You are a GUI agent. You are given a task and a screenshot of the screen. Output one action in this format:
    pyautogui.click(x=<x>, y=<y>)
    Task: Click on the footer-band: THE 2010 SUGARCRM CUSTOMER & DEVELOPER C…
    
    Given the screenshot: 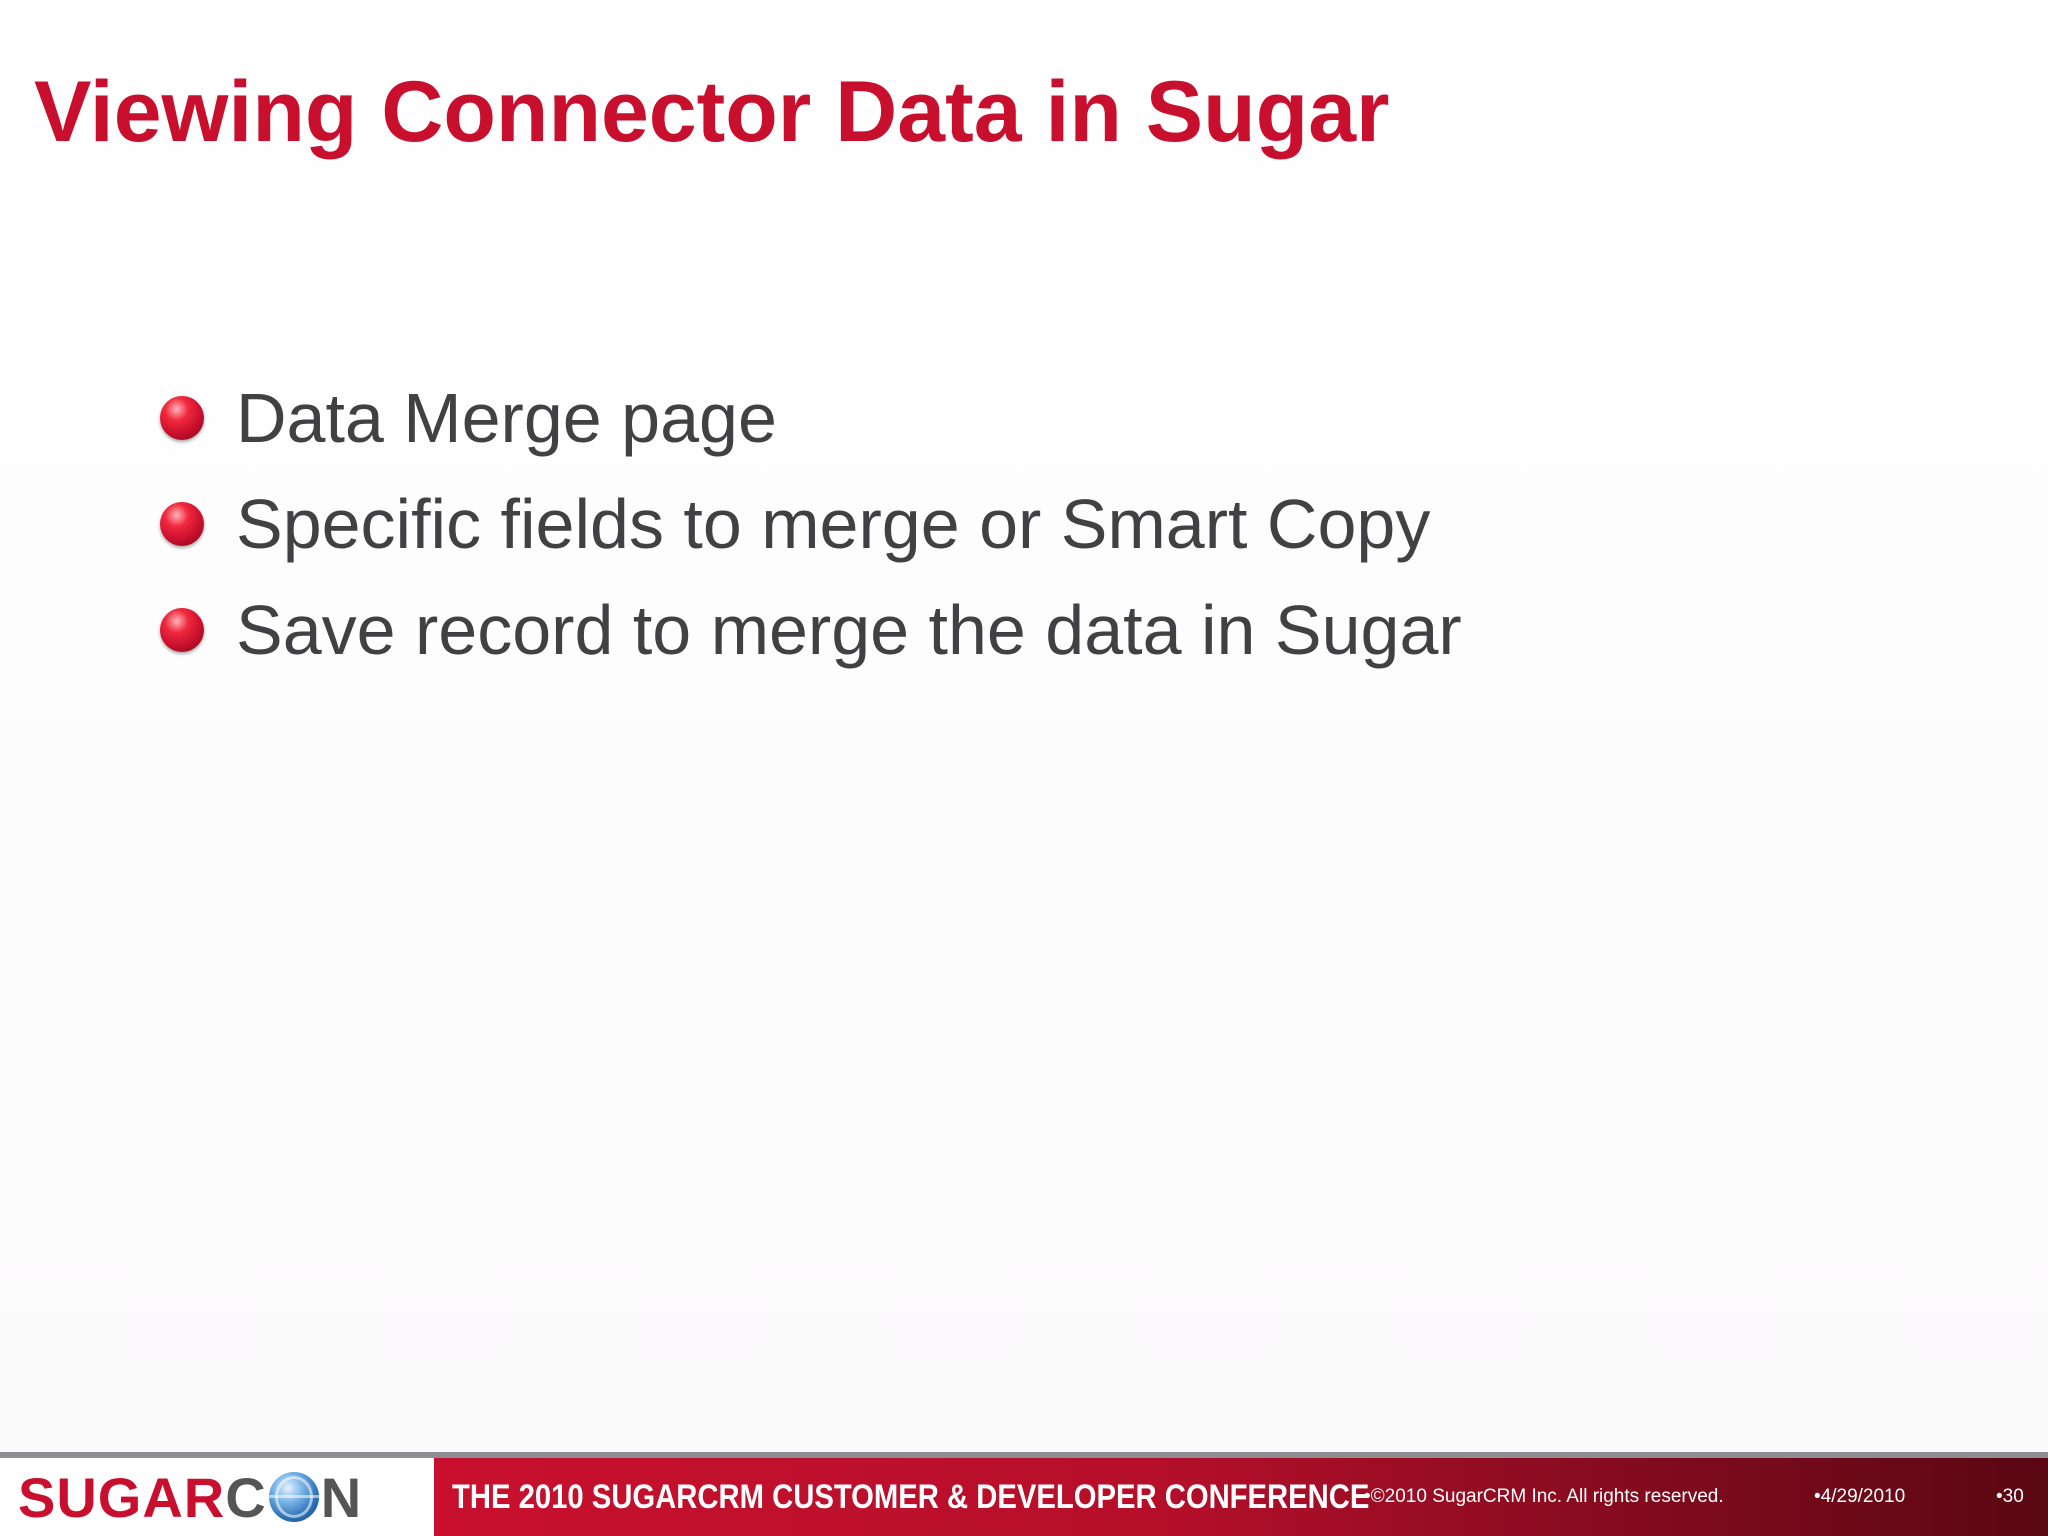 What is the action you would take?
    pyautogui.click(x=1241, y=1497)
    